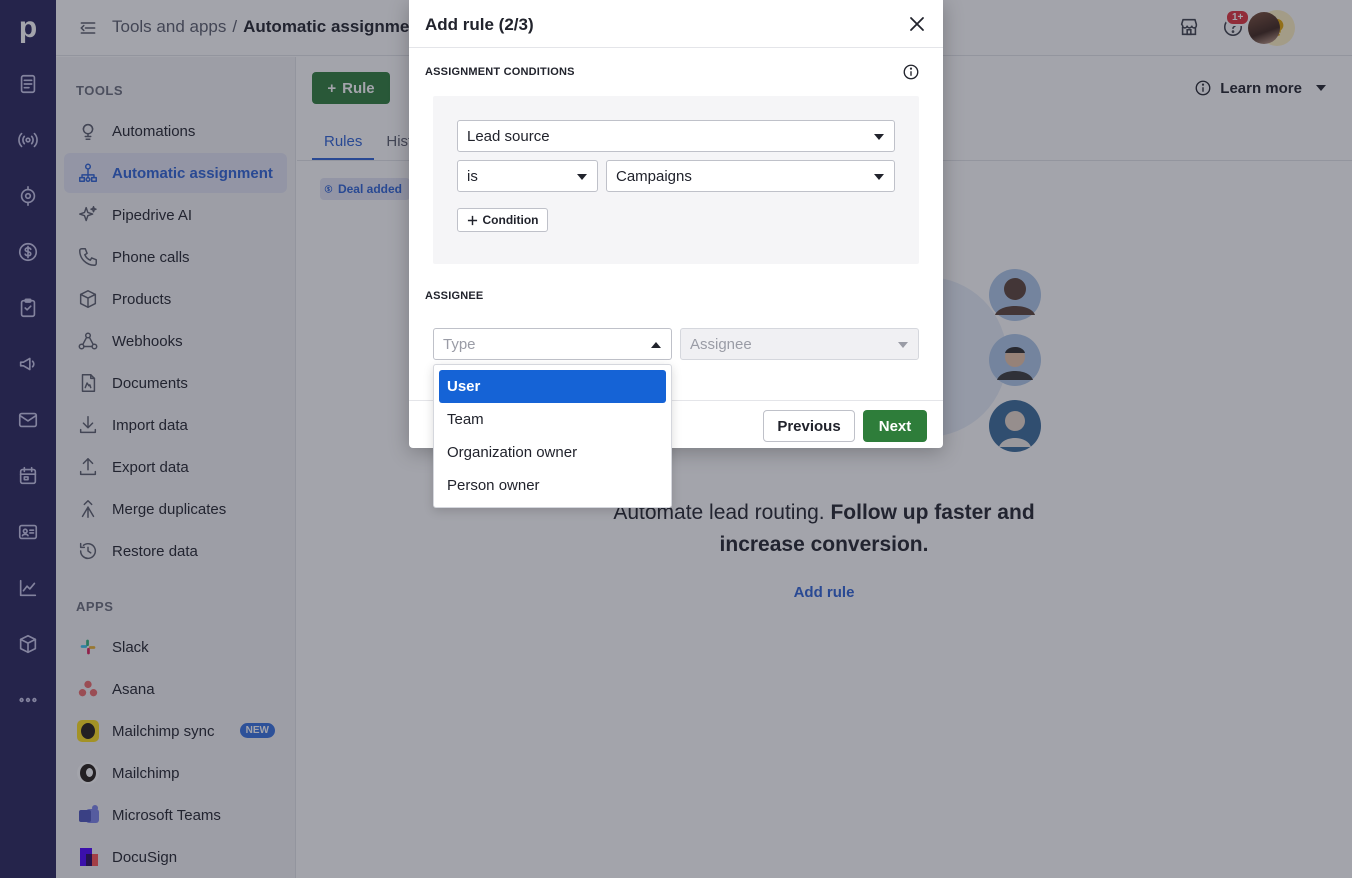 The width and height of the screenshot is (1352, 878). Describe the element at coordinates (676, 136) in the screenshot. I see `condition-field-select: Lead source` at that location.